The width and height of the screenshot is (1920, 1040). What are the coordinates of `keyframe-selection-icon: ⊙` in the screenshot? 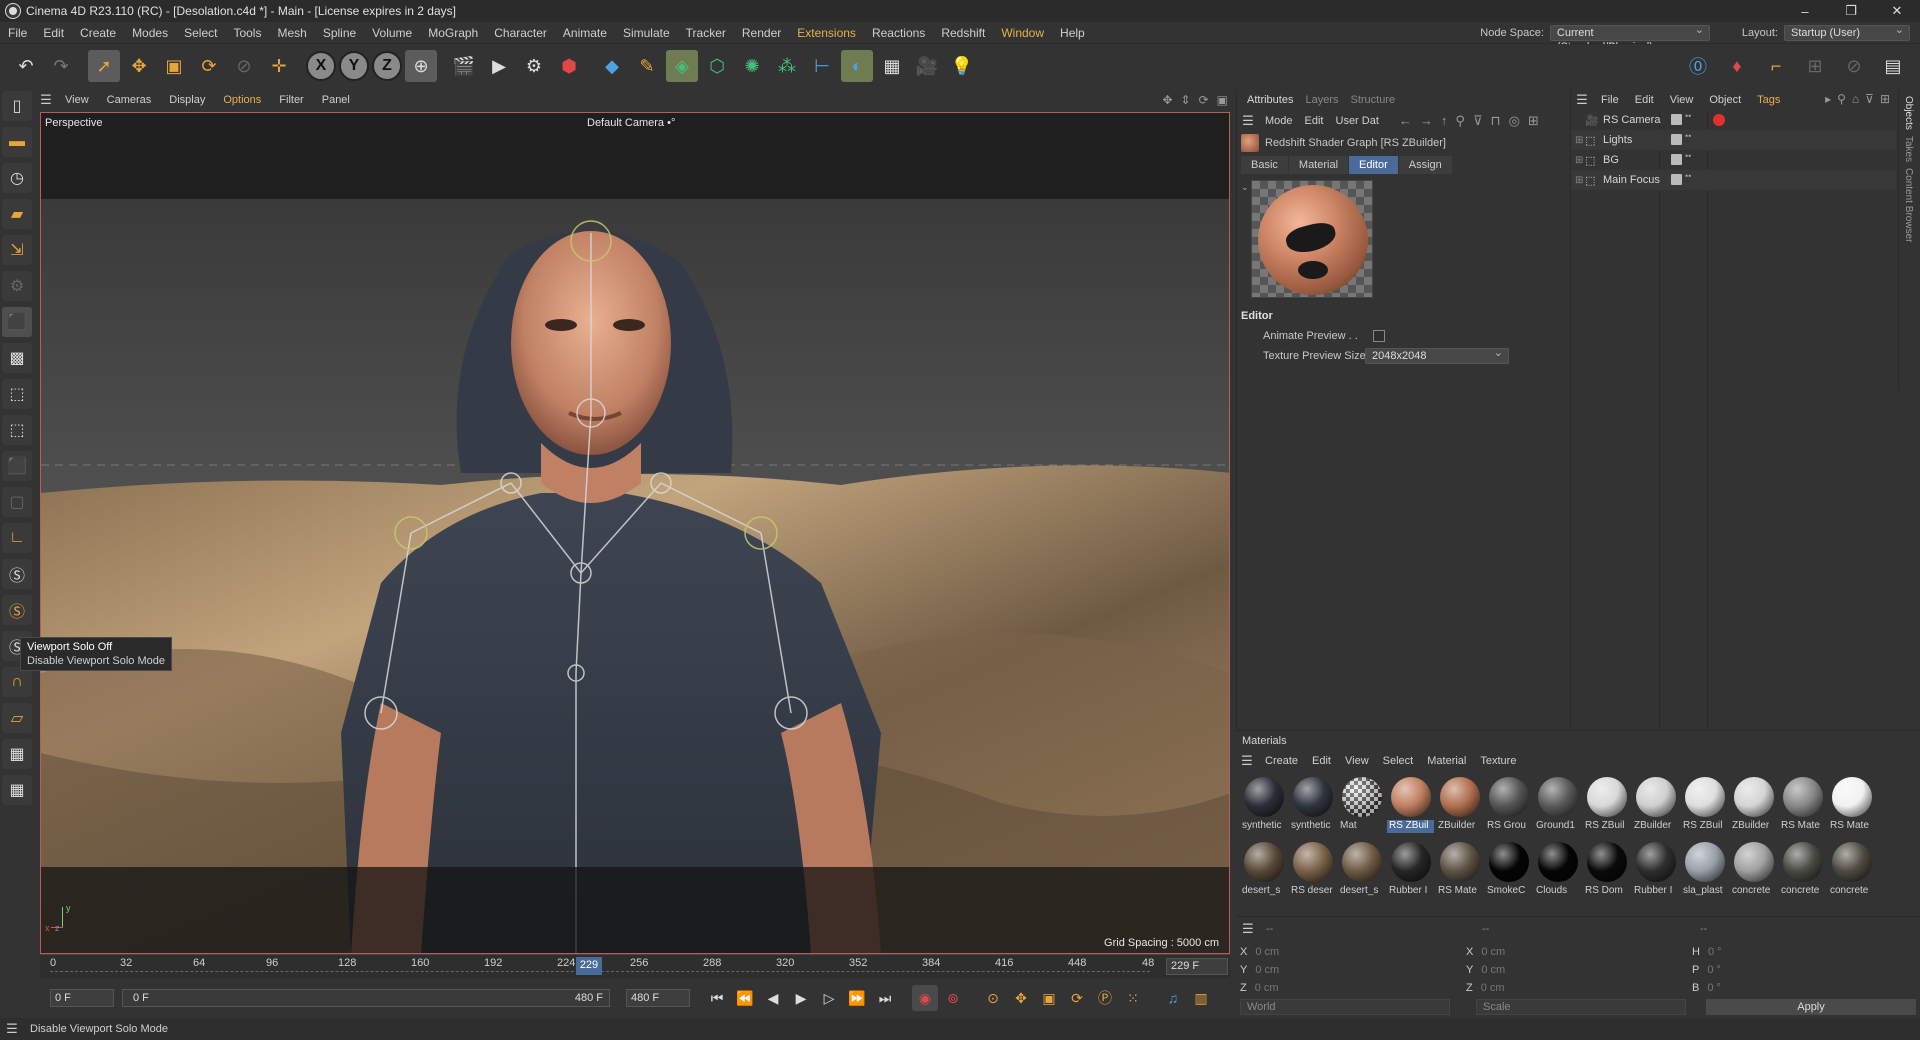 It's located at (993, 998).